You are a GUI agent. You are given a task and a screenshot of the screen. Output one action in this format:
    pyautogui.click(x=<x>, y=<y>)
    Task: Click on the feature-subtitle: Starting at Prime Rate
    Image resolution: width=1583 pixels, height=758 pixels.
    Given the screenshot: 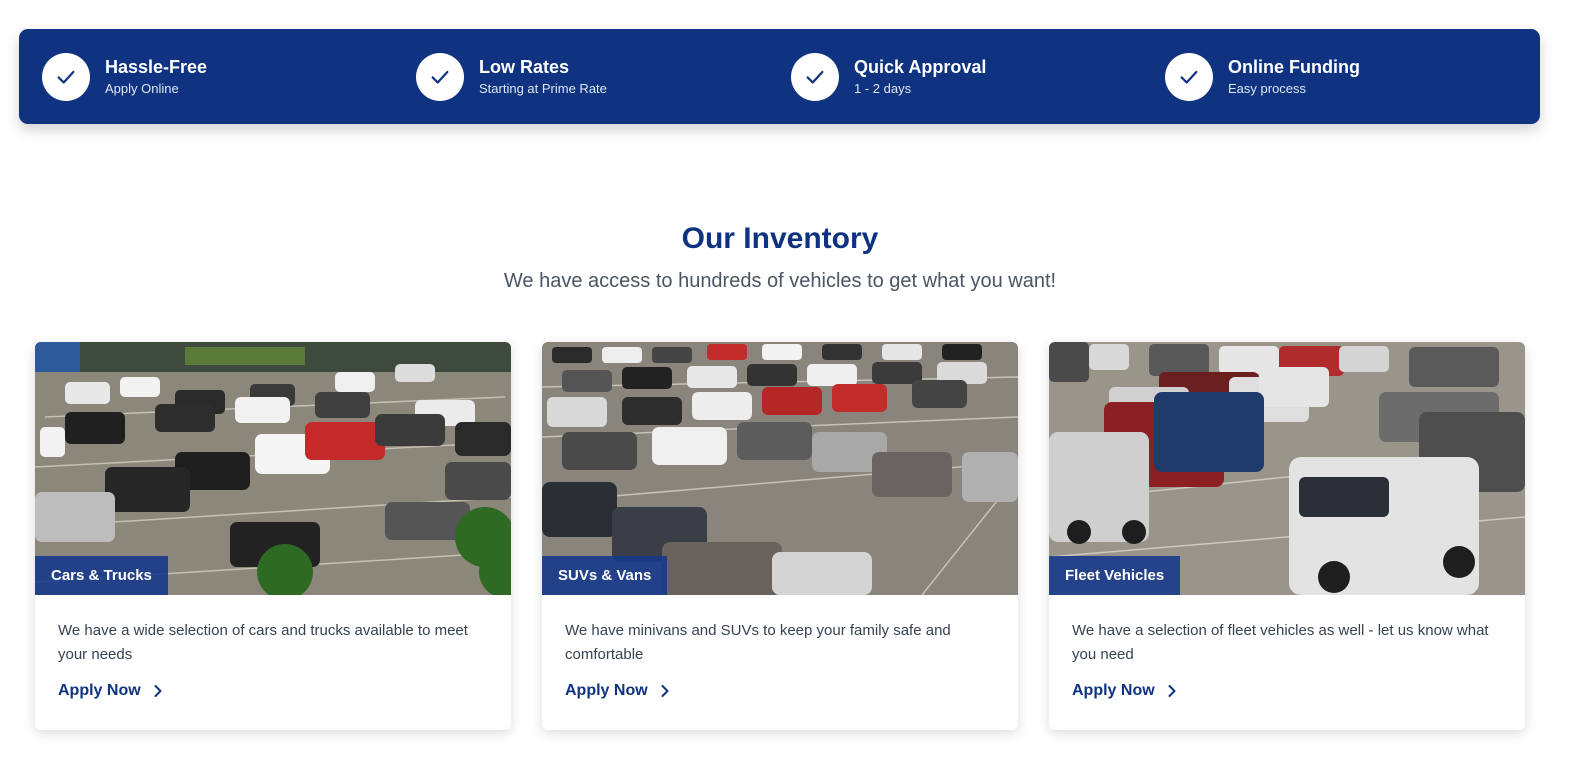 What is the action you would take?
    pyautogui.click(x=543, y=88)
    